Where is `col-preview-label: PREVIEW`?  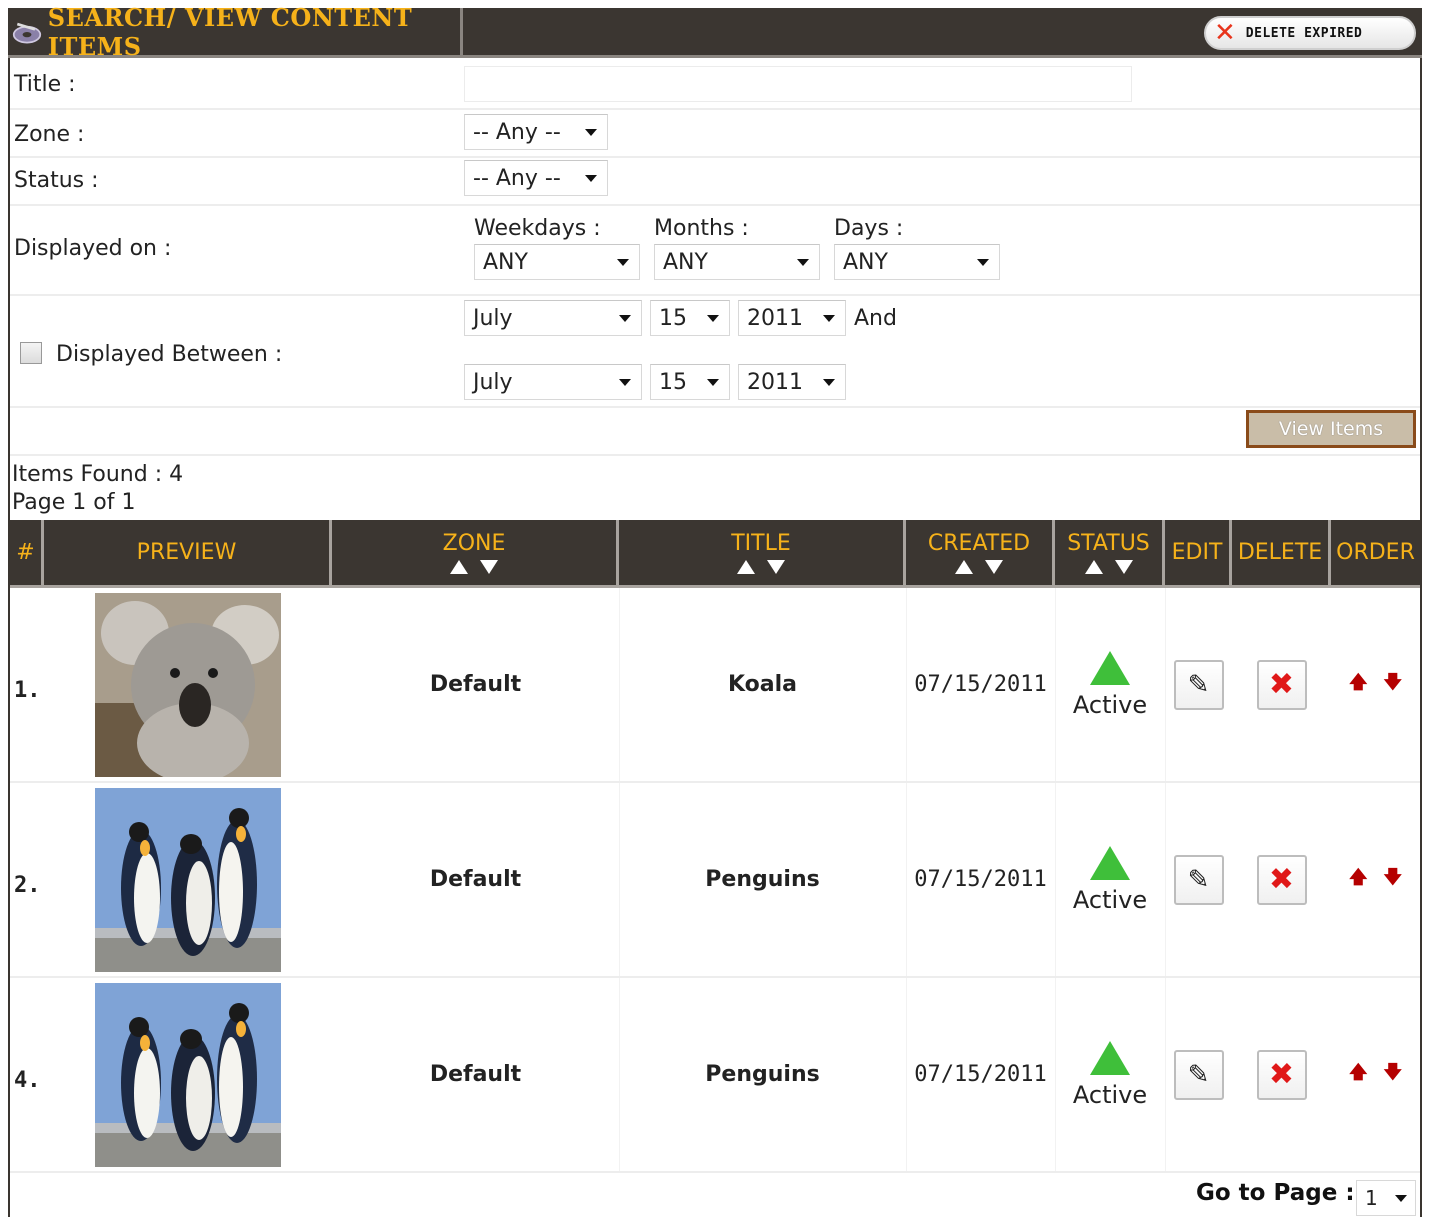 col-preview-label: PREVIEW is located at coordinates (186, 552).